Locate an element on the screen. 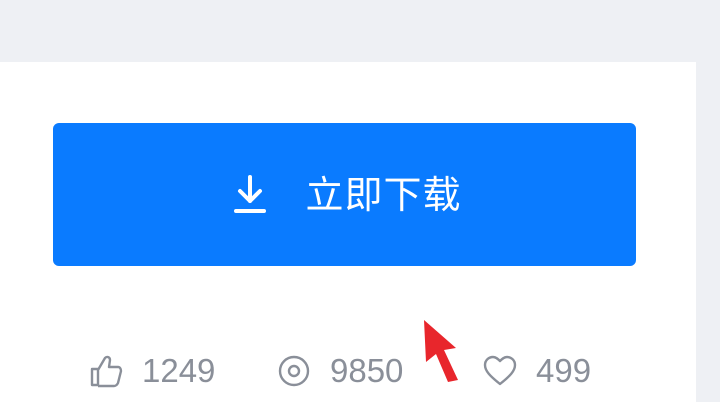 The height and width of the screenshot is (402, 720). stats-bar: 1249 9850 499 is located at coordinates (348, 372).